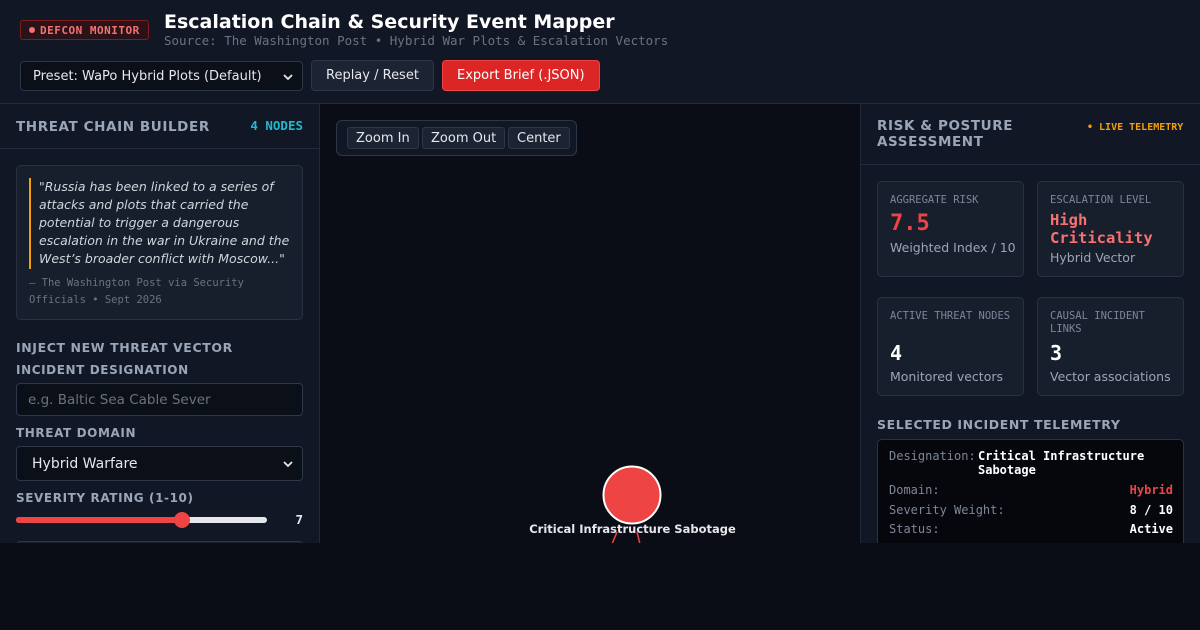 The width and height of the screenshot is (1200, 630). What do you see at coordinates (119, 399) in the screenshot?
I see `designation-placeholder: e.g. Baltic Sea Cable Sever` at bounding box center [119, 399].